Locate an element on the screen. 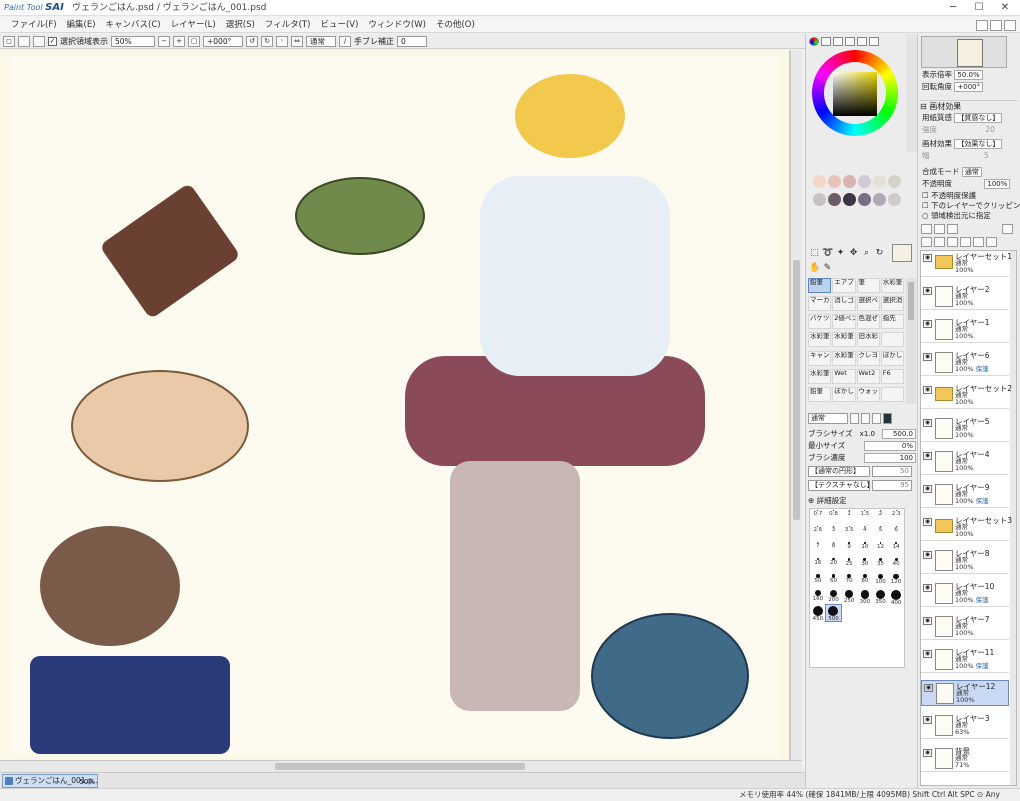 Image resolution: width=1020 pixels, height=801 pixels. transfer-down-icon is located at coordinates (926, 242).